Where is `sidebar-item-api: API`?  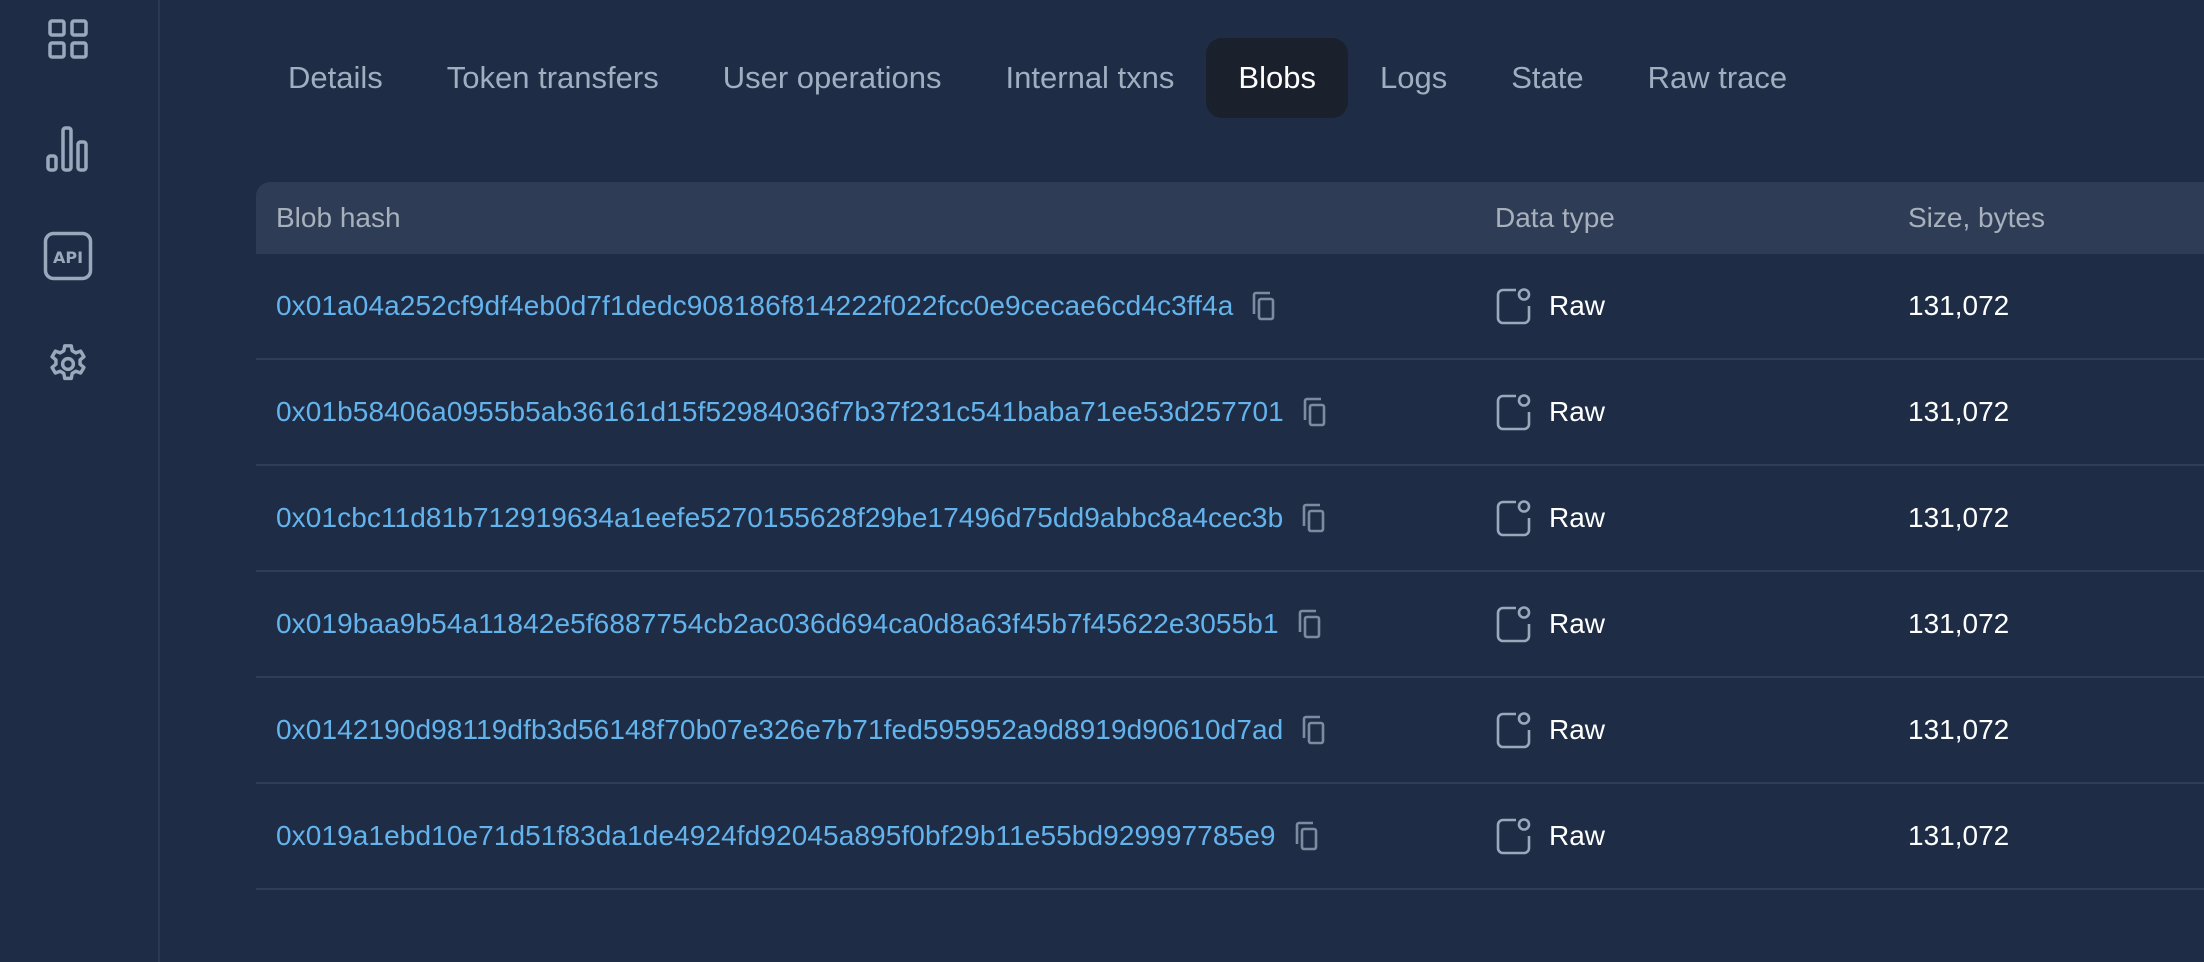 sidebar-item-api: API is located at coordinates (68, 256).